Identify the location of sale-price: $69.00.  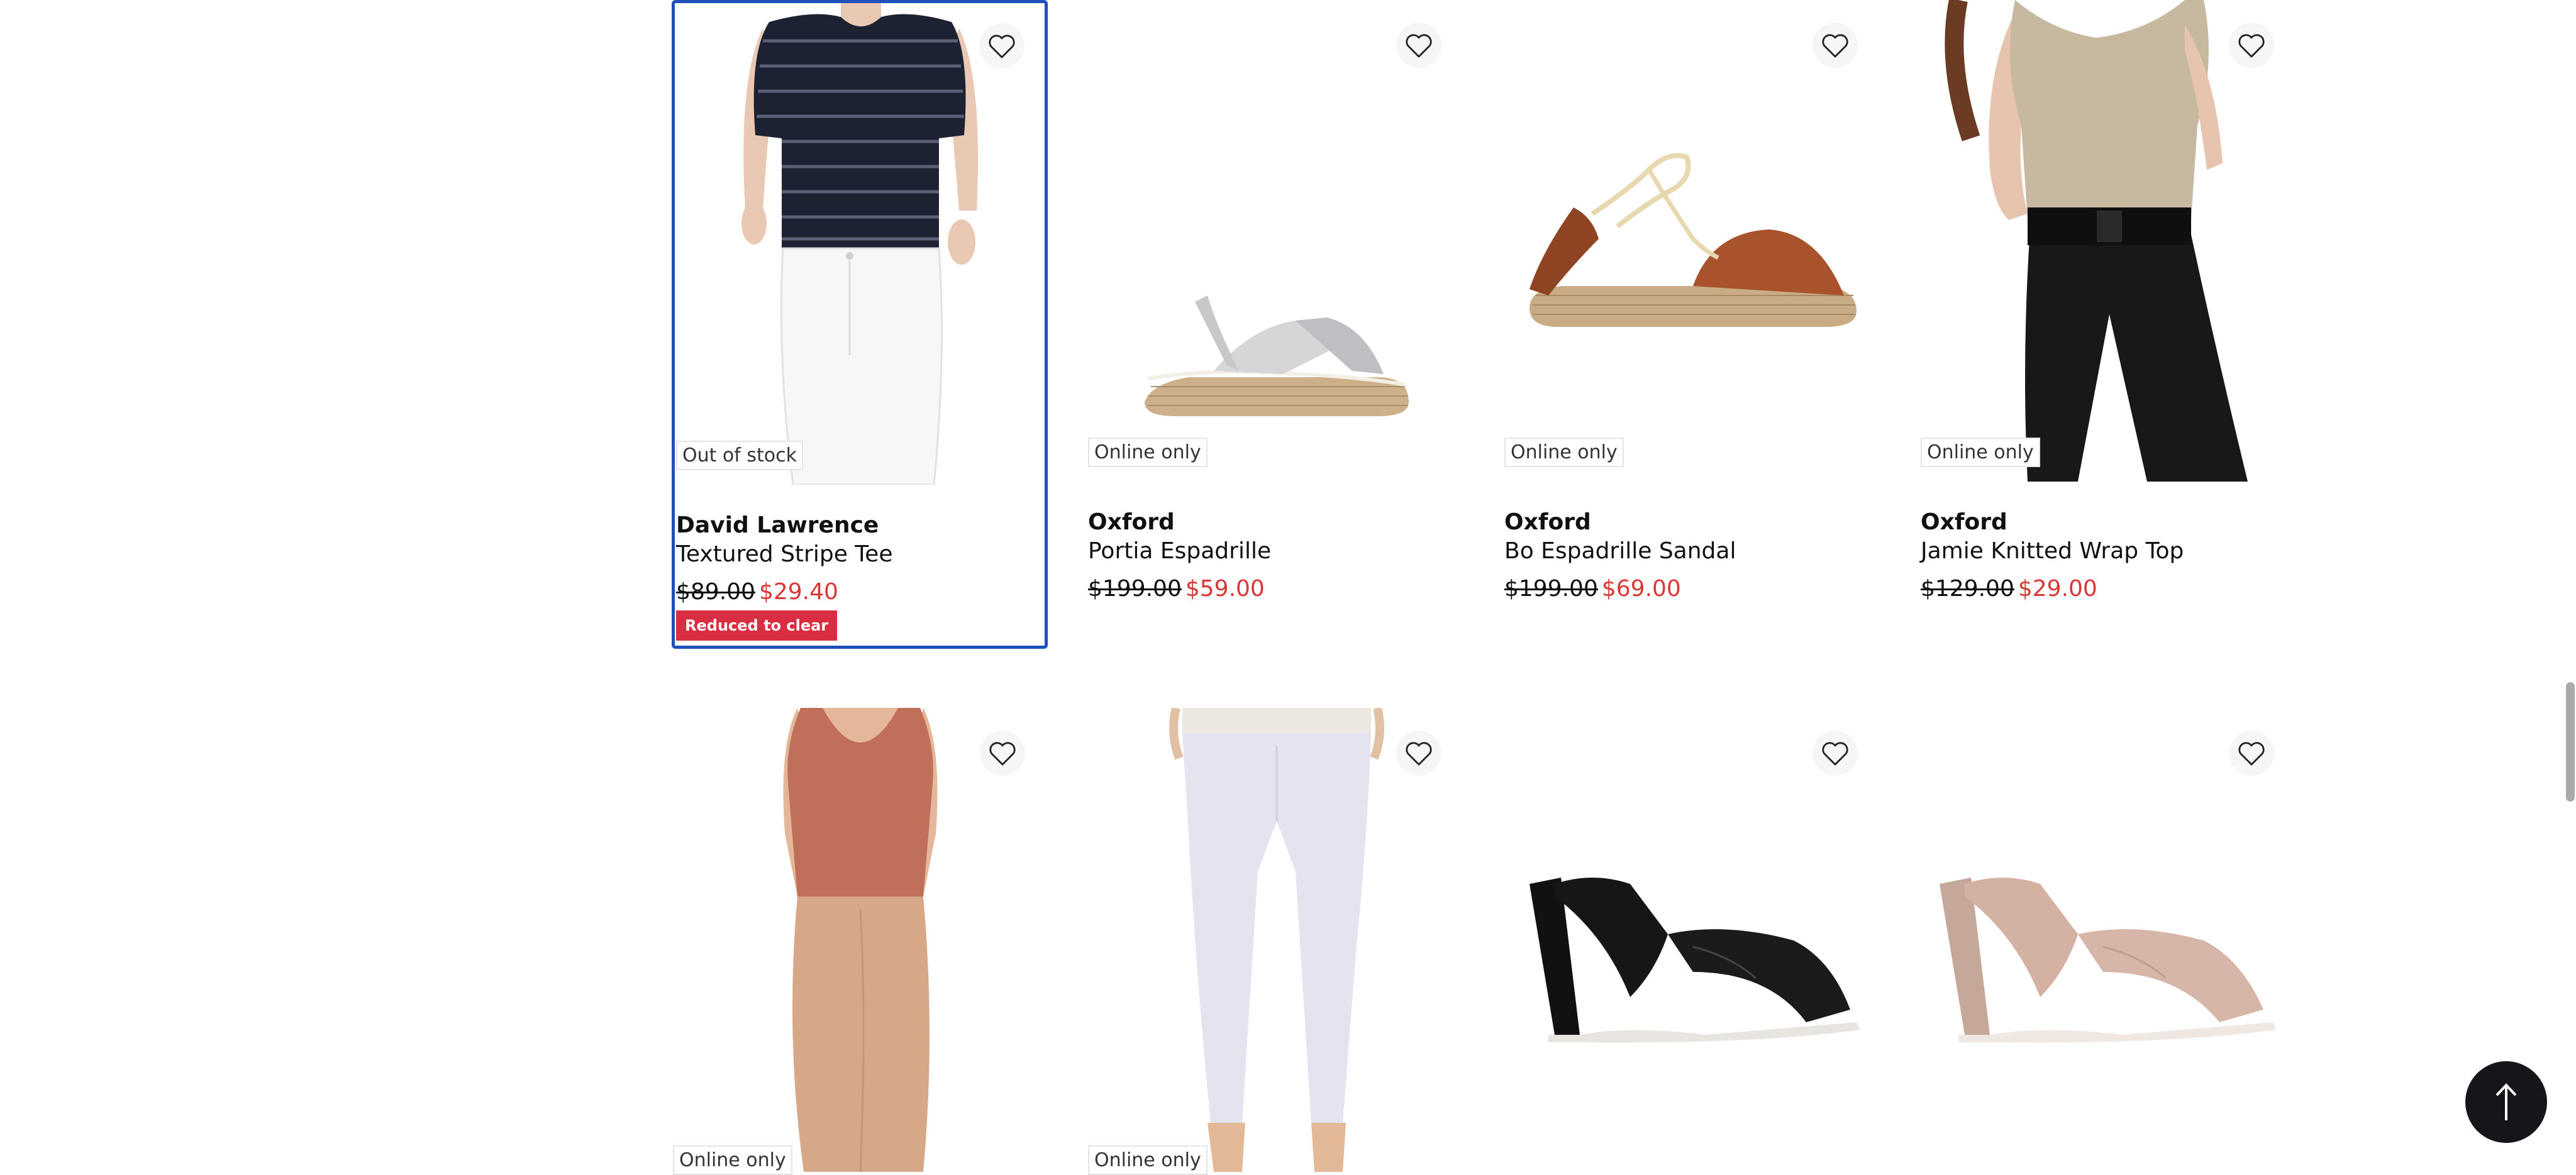
(1641, 589).